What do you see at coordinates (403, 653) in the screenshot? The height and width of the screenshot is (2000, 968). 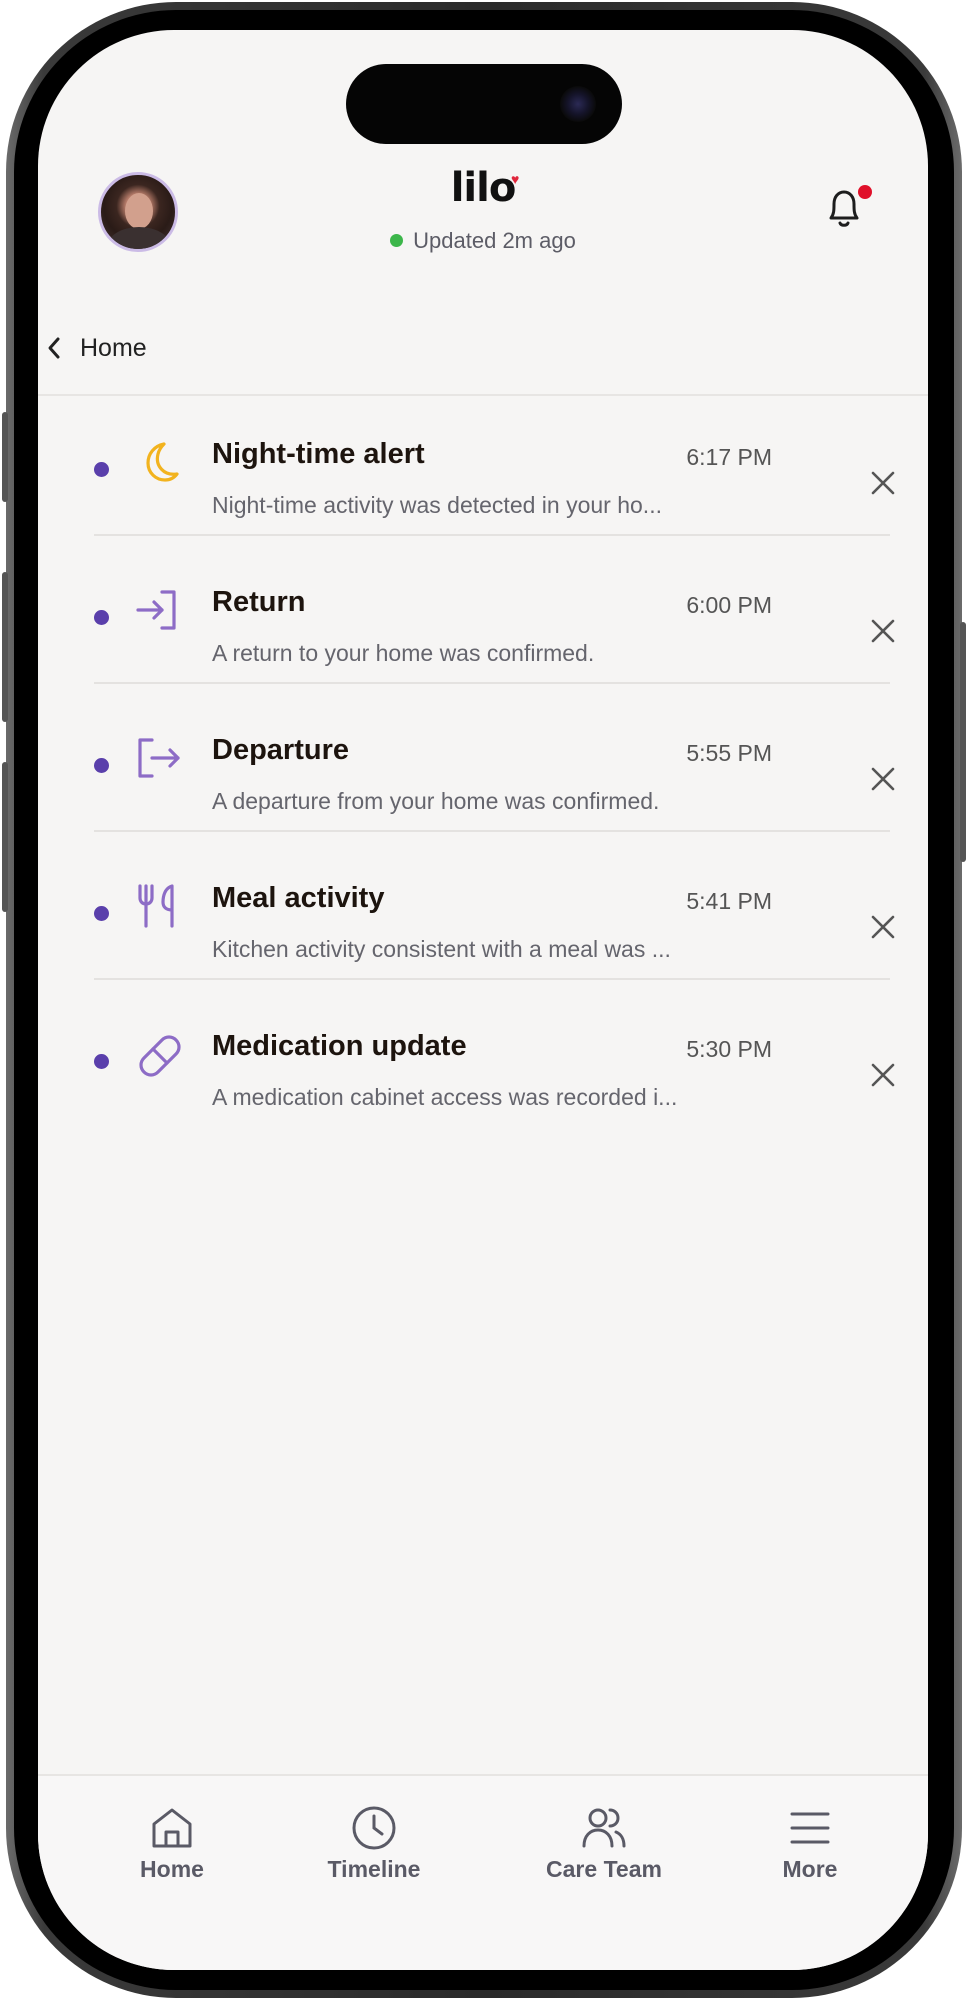 I see `notification-description: A return to your home was confirmed.` at bounding box center [403, 653].